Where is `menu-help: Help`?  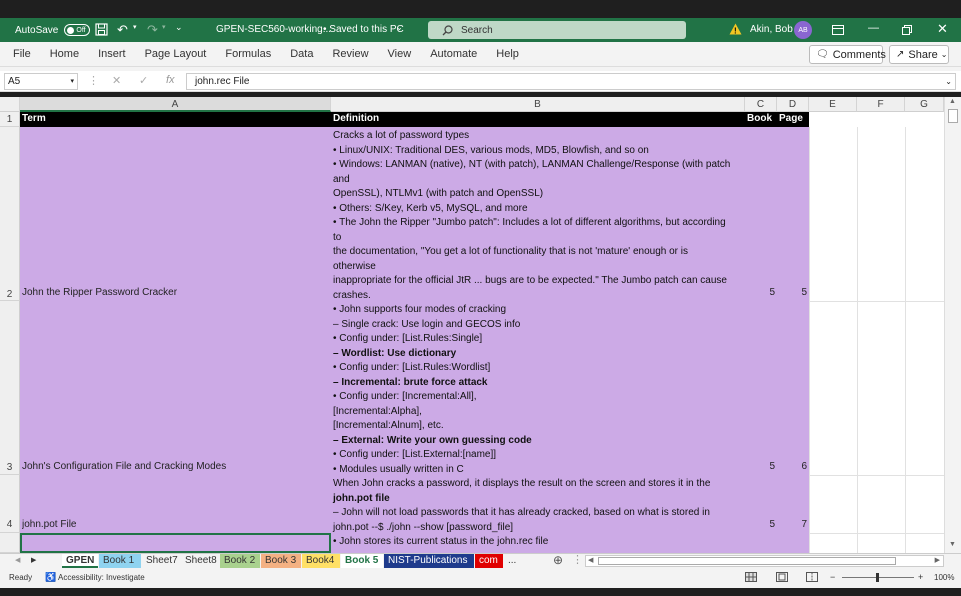 menu-help: Help is located at coordinates (507, 54).